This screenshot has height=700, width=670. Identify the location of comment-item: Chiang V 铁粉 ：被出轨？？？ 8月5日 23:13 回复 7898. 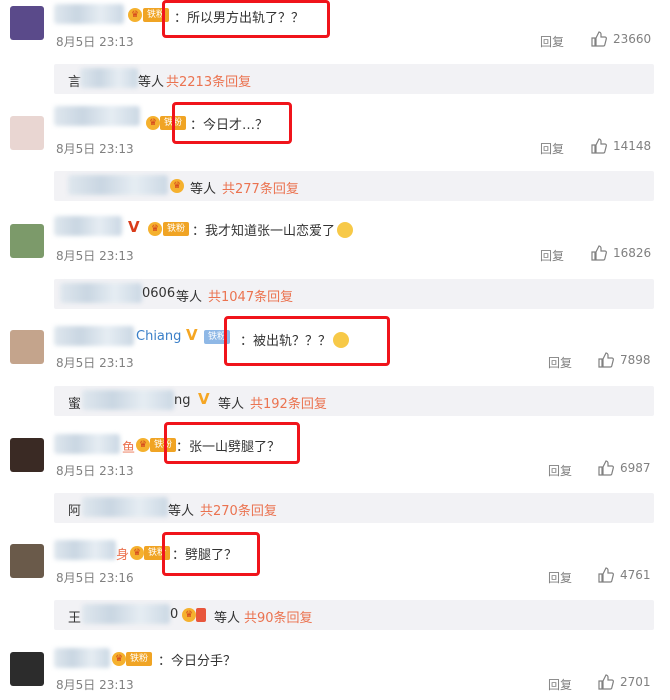
(335, 346).